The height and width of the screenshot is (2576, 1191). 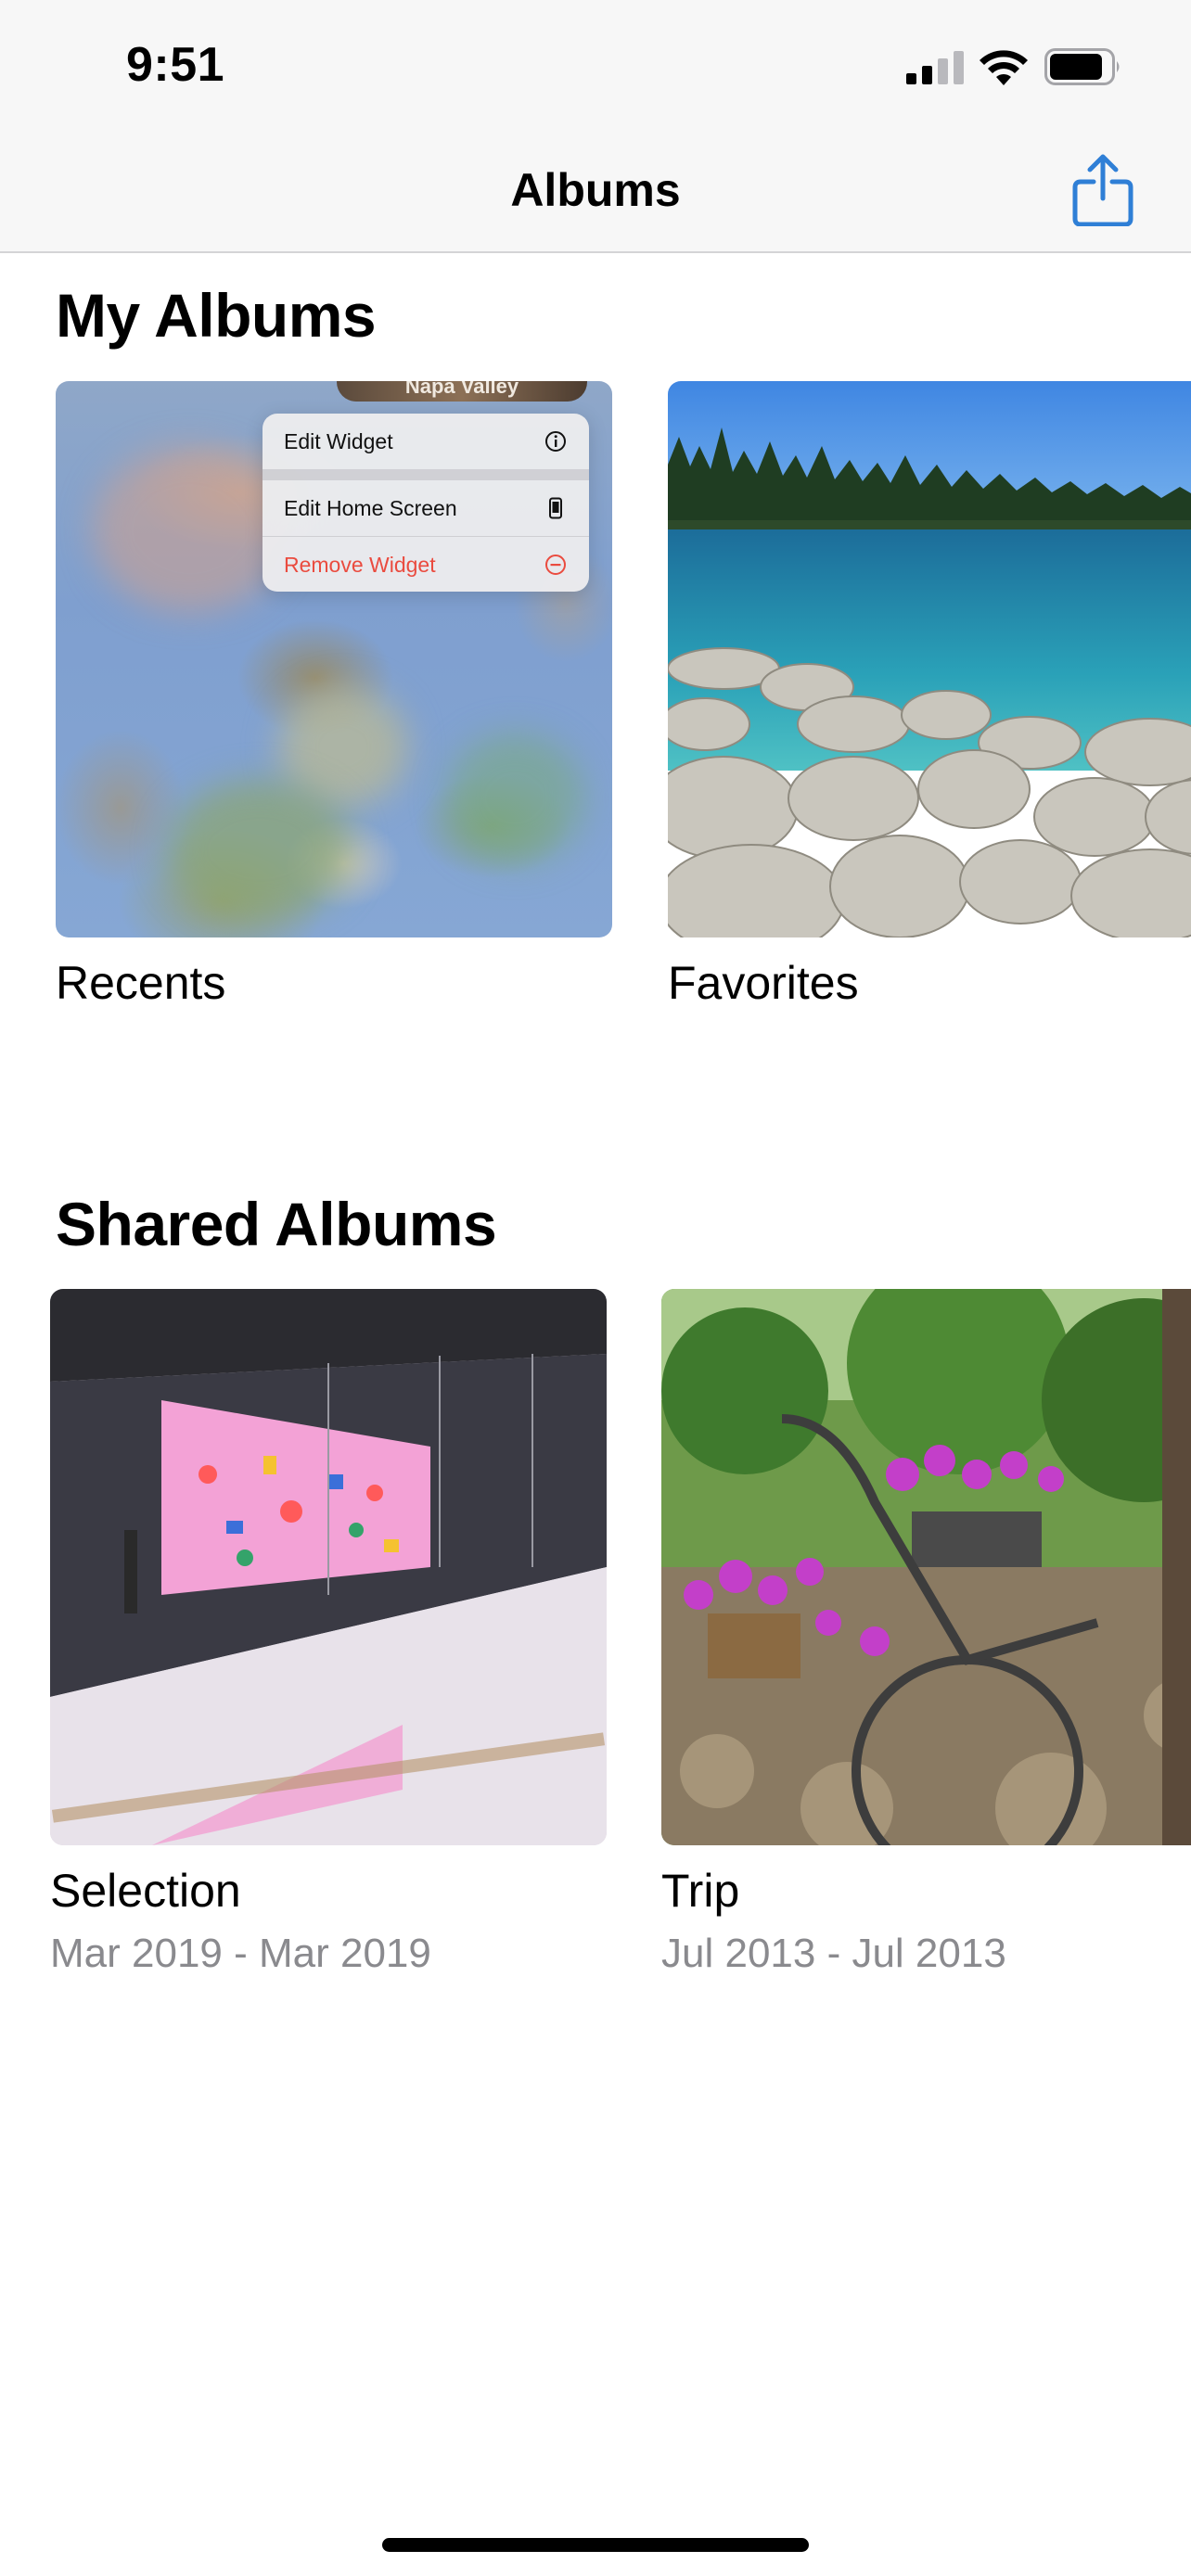 I want to click on my-albums-heading: My Albums, so click(x=216, y=316).